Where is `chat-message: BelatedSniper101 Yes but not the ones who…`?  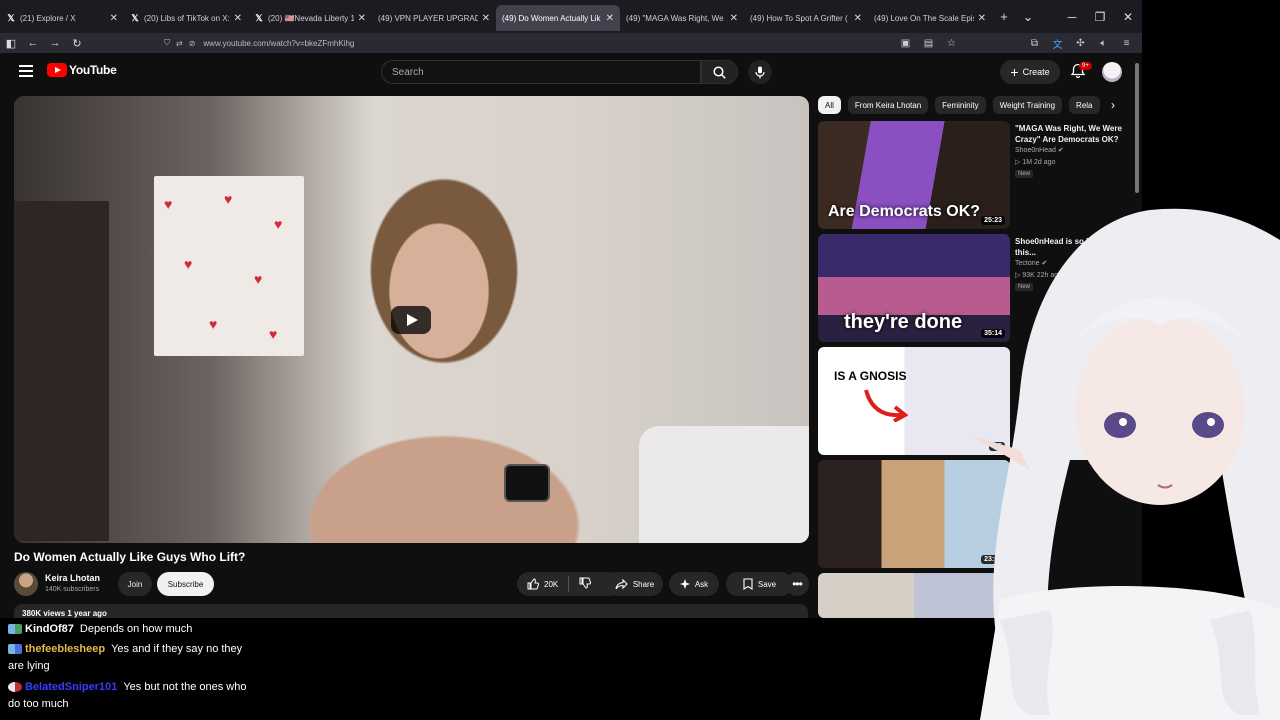
chat-message: BelatedSniper101 Yes but not the ones who… is located at coordinates (133, 696).